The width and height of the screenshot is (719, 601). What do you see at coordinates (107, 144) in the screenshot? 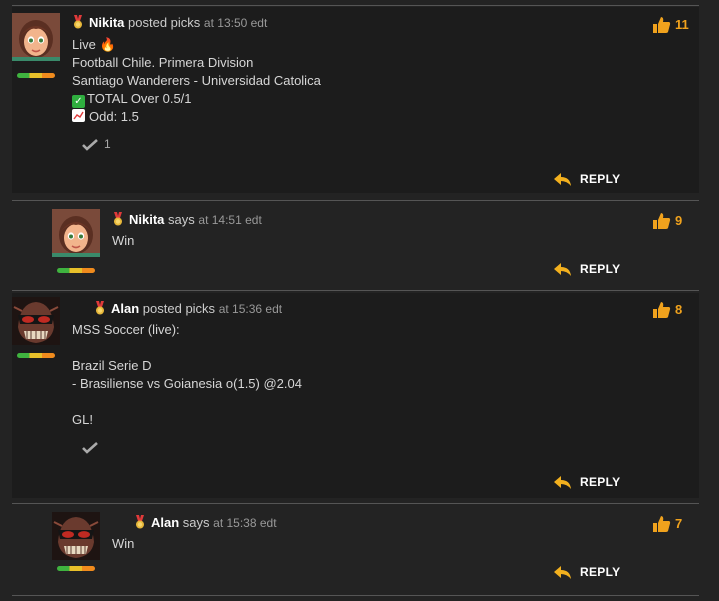
I see `check-count: 1` at bounding box center [107, 144].